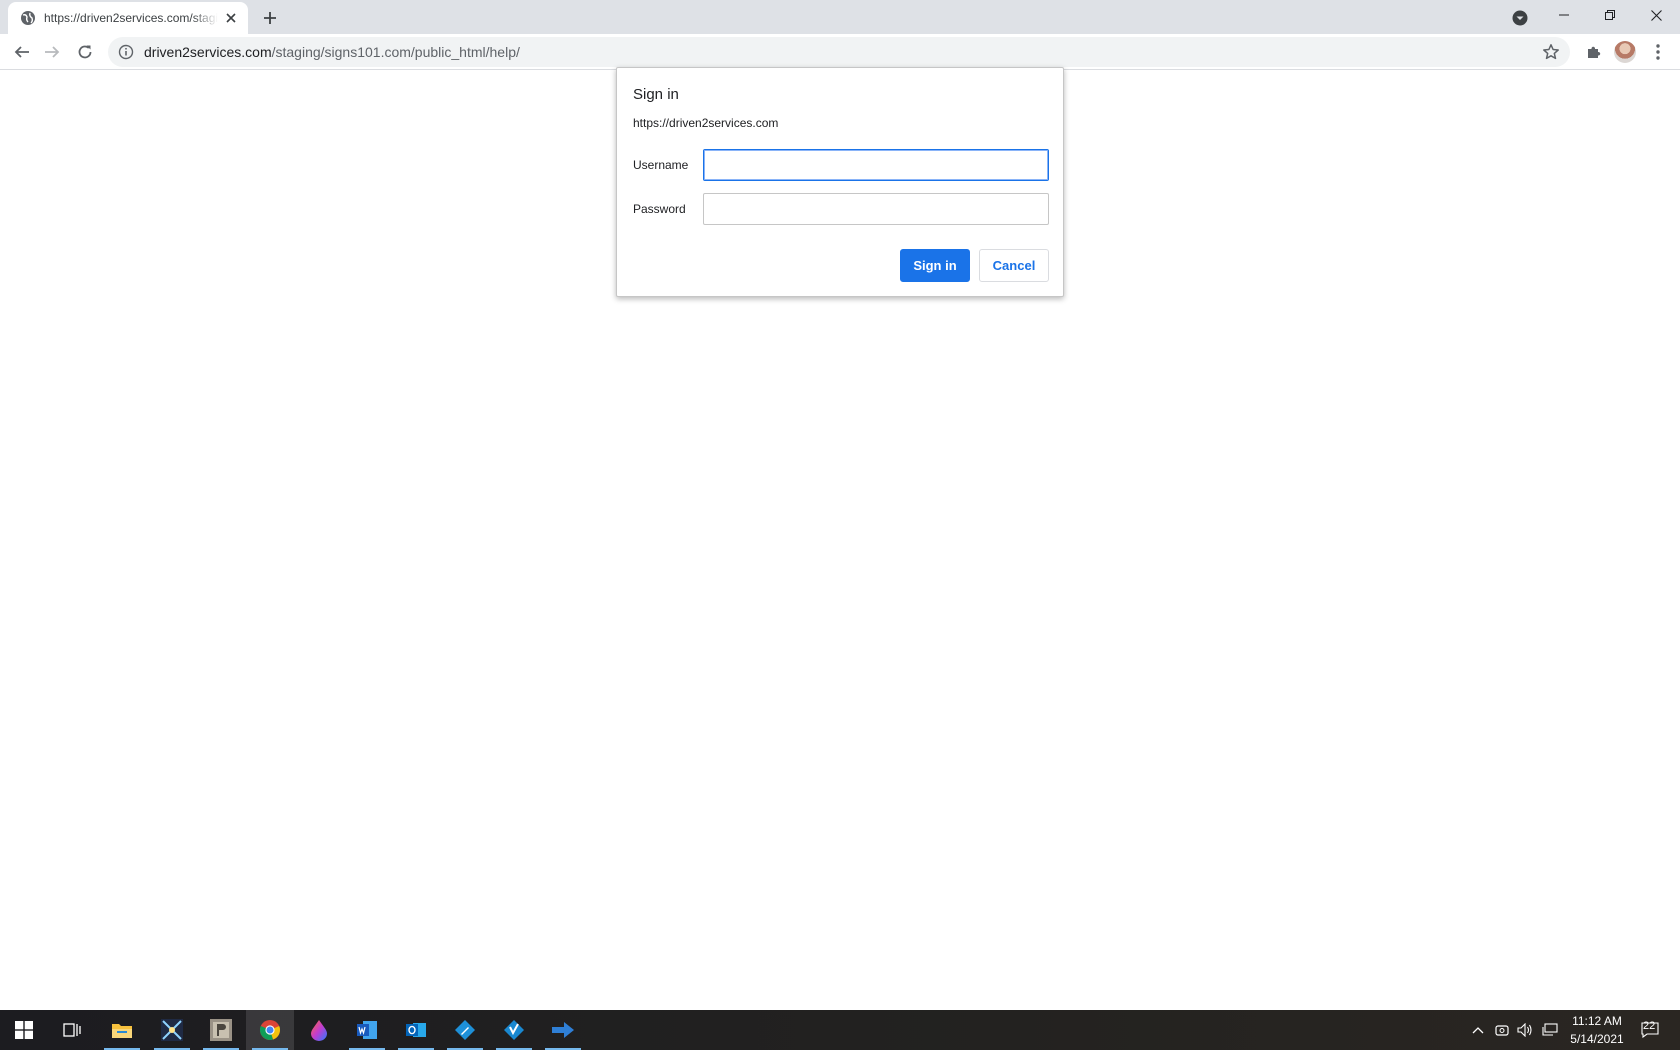 The image size is (1680, 1050). I want to click on word-icon, so click(367, 1030).